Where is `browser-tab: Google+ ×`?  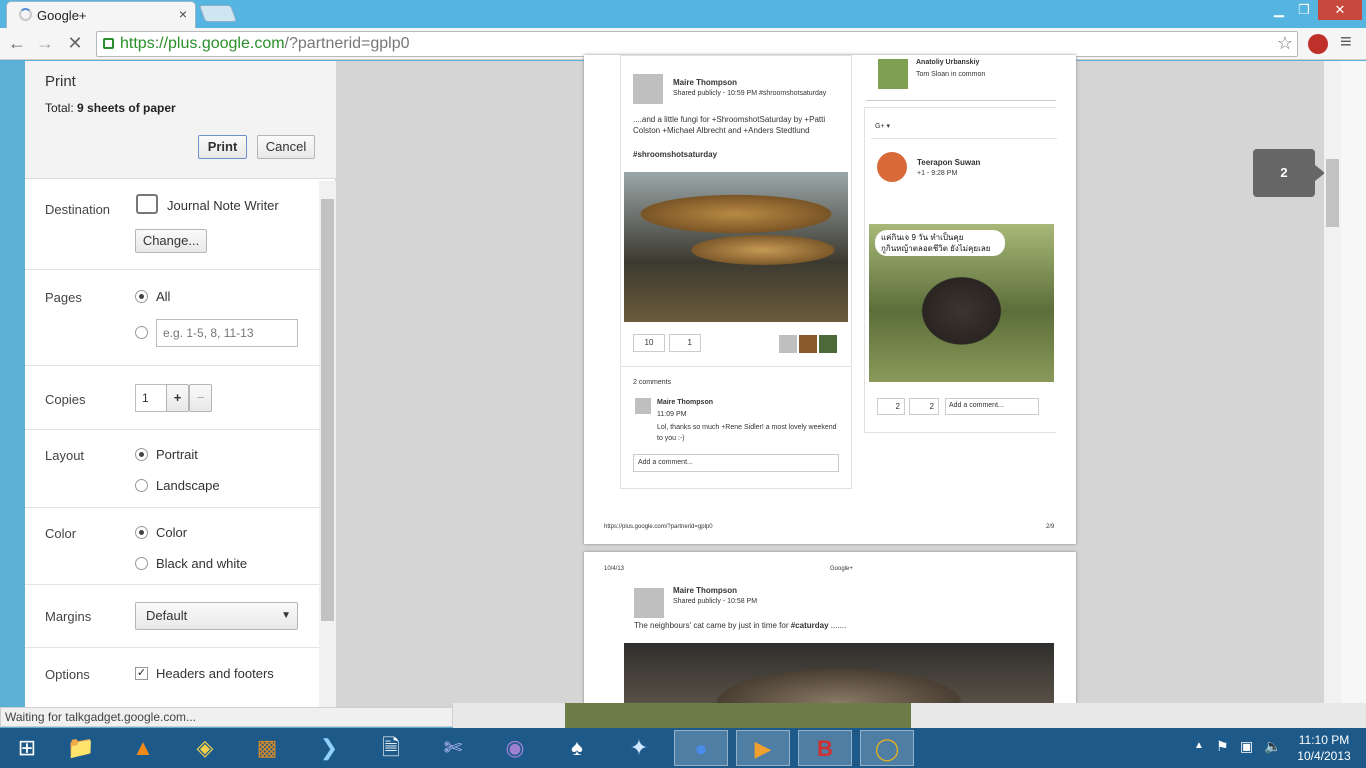 browser-tab: Google+ × is located at coordinates (101, 14).